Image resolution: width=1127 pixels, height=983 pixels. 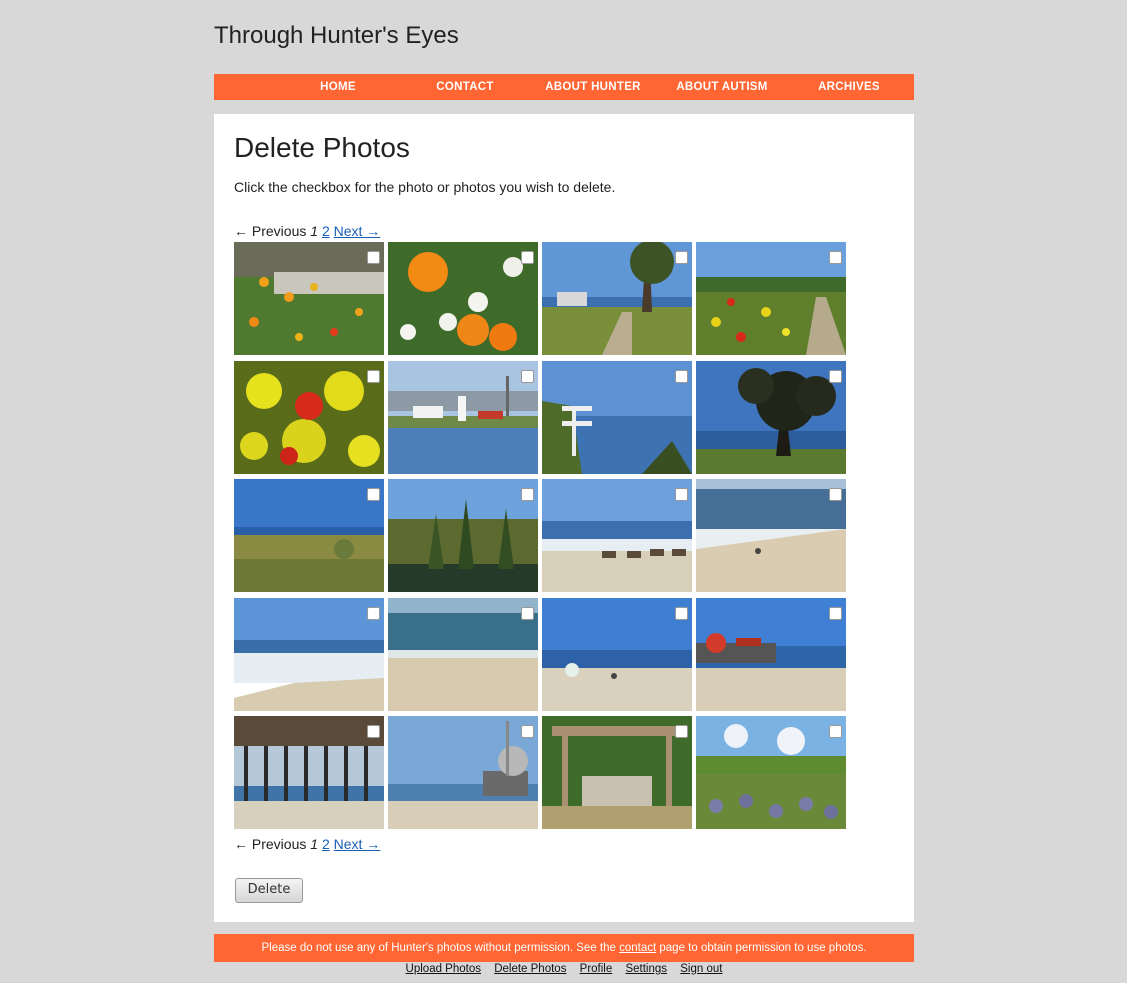 What do you see at coordinates (269, 890) in the screenshot?
I see `delete-button: Delete` at bounding box center [269, 890].